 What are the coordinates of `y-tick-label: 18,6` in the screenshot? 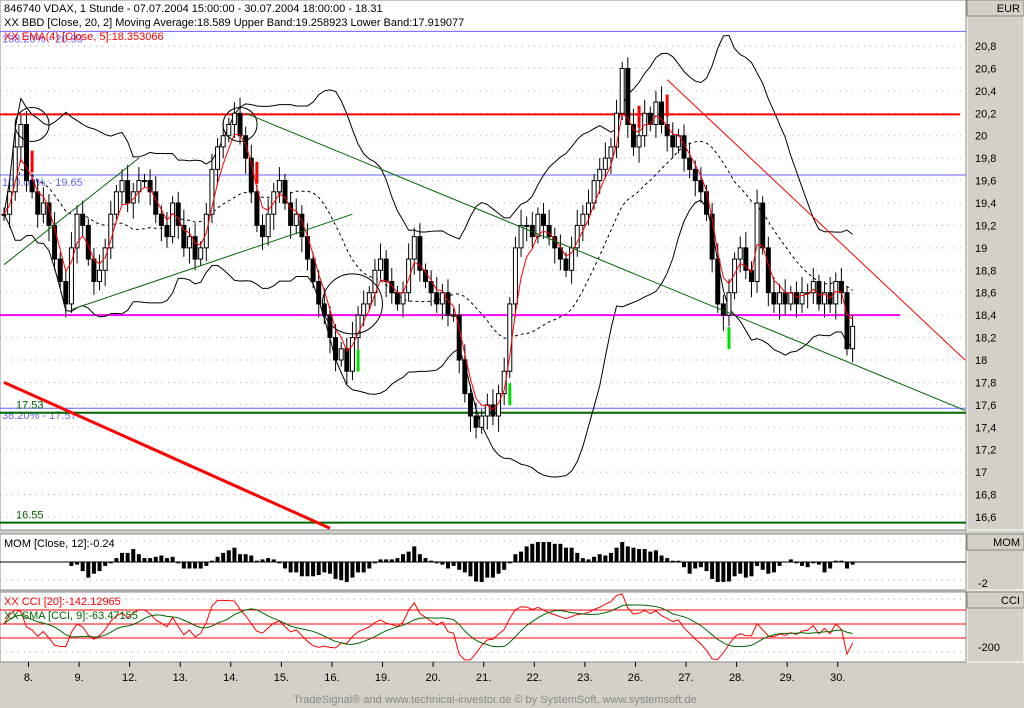 It's located at (985, 294).